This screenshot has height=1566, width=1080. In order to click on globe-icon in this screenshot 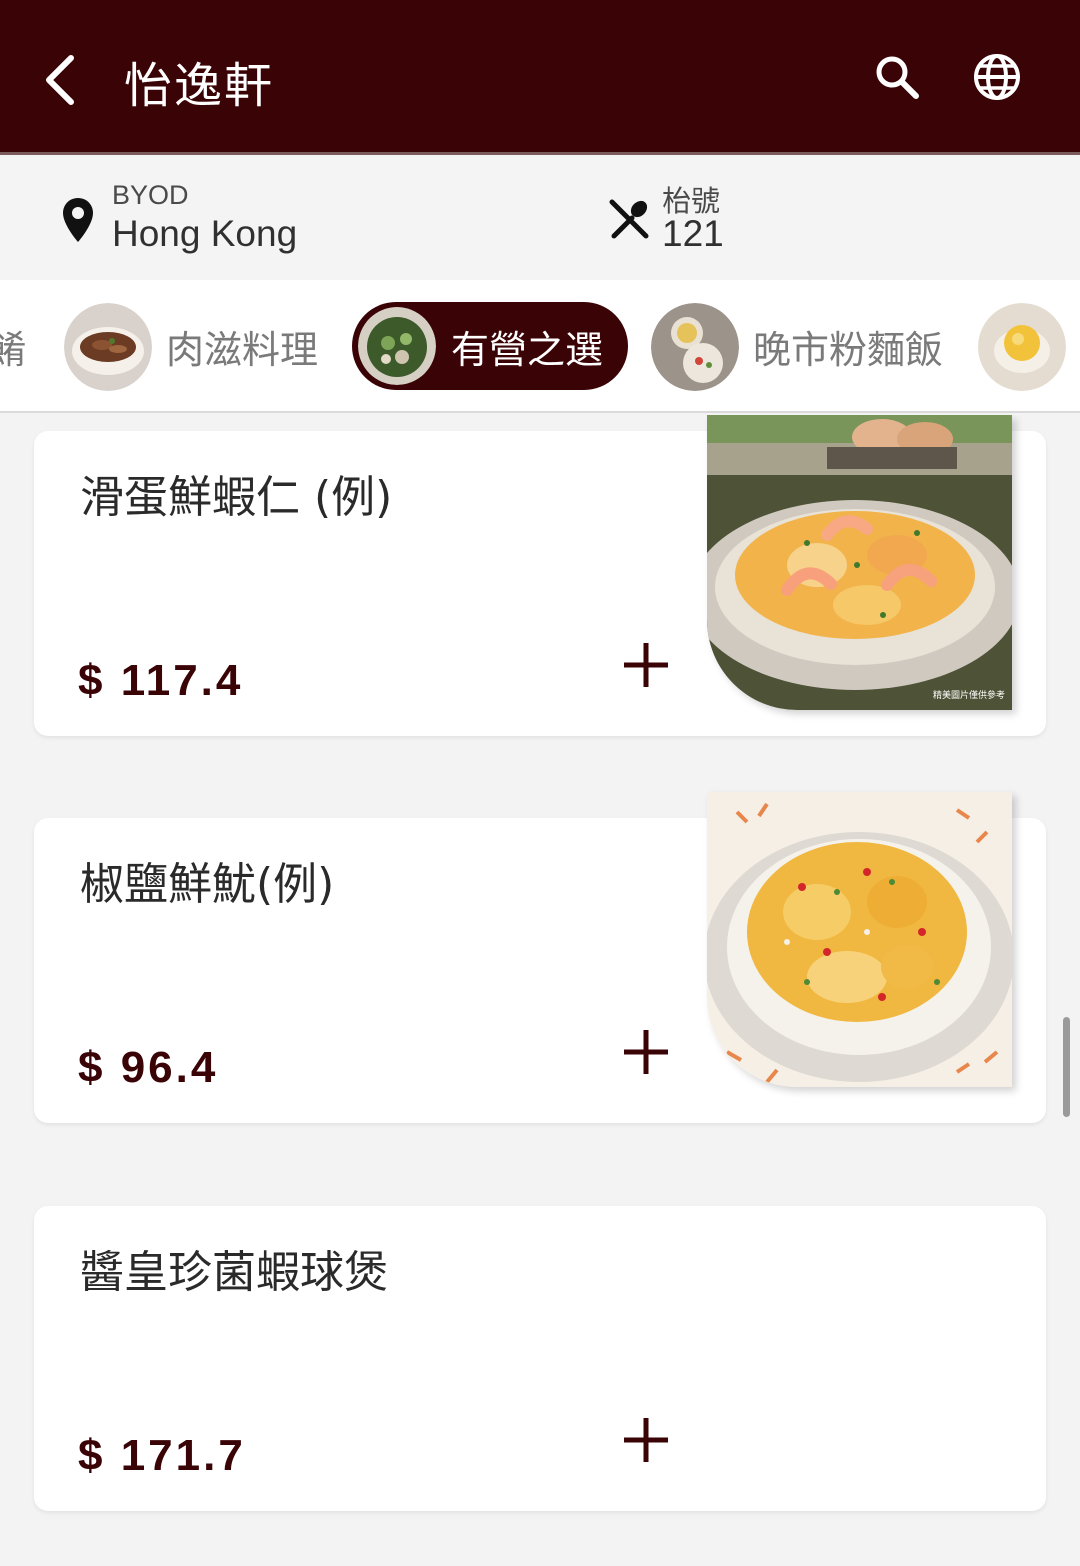, I will do `click(997, 77)`.